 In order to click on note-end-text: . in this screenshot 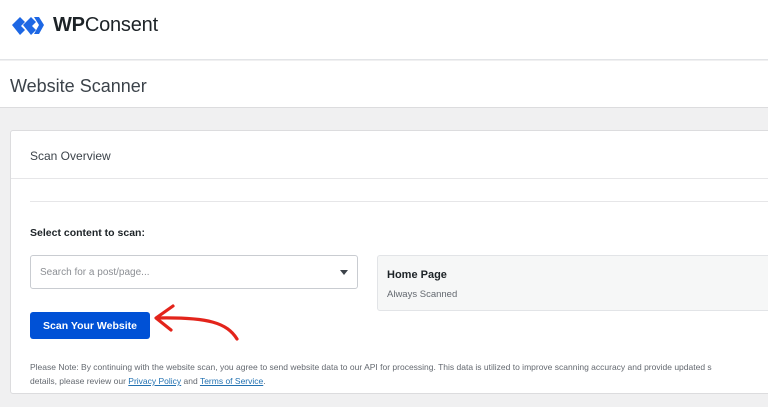, I will do `click(264, 381)`.